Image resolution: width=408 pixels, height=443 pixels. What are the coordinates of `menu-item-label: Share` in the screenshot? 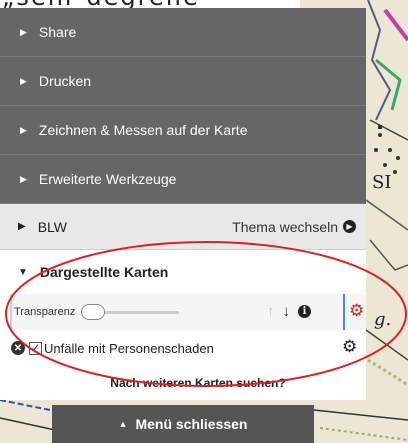 It's located at (57, 32).